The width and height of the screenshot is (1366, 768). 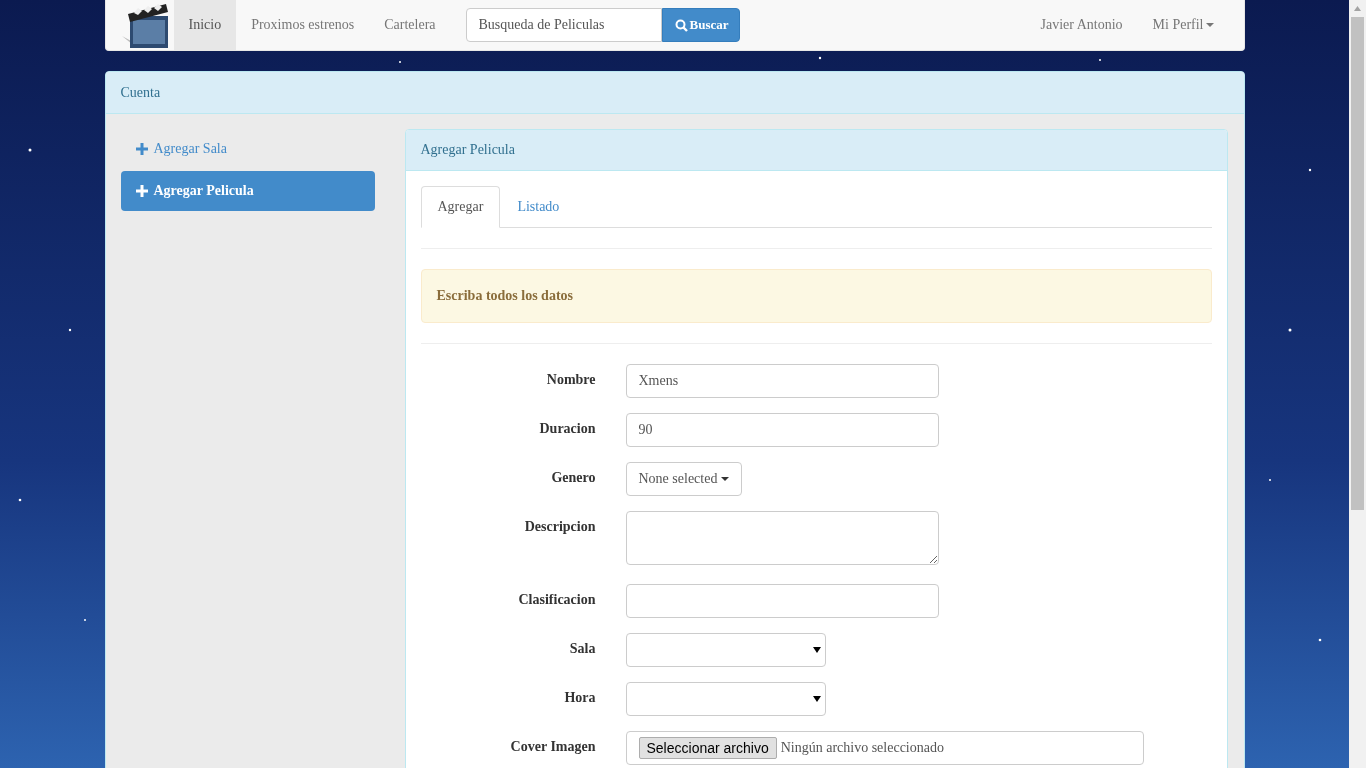 What do you see at coordinates (567, 428) in the screenshot?
I see `field-label: Duracion` at bounding box center [567, 428].